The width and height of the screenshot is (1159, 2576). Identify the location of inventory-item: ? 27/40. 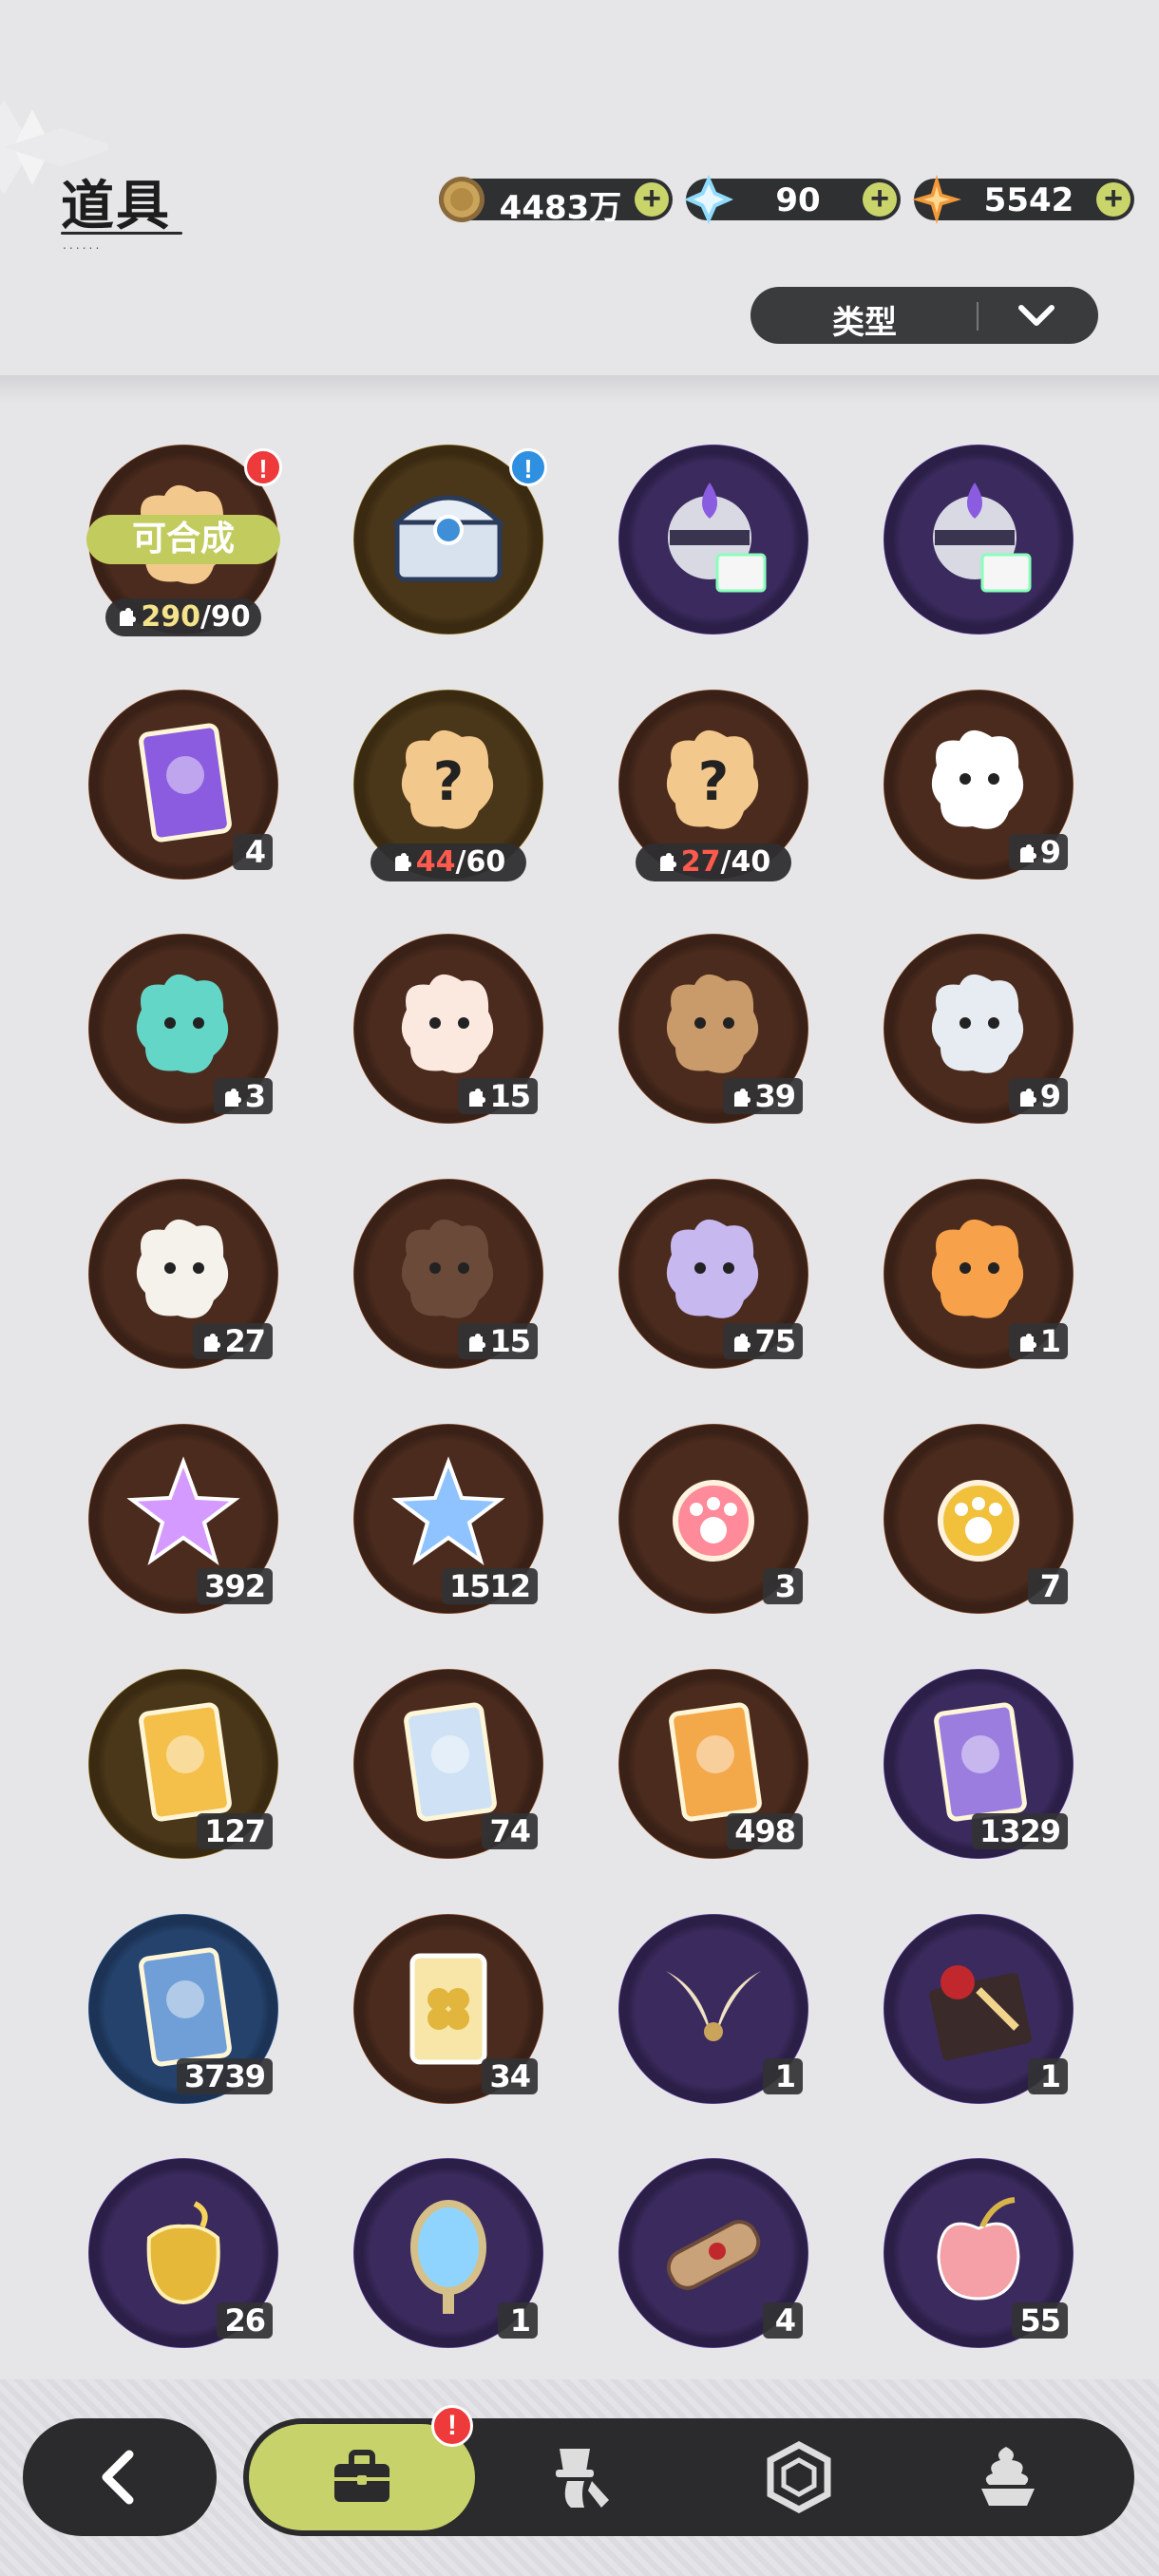
(713, 785).